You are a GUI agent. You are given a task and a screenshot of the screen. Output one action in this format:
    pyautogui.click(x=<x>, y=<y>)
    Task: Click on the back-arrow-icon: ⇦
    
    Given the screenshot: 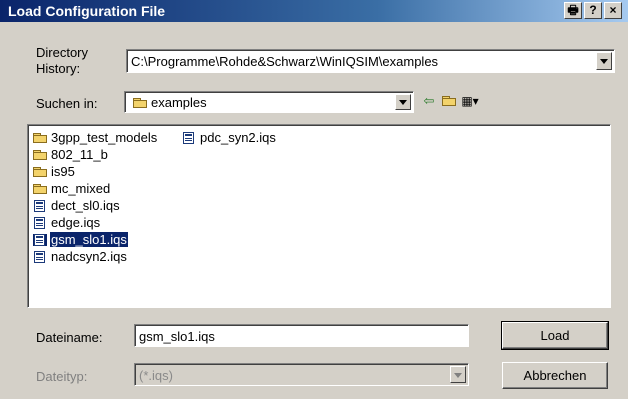 What is the action you would take?
    pyautogui.click(x=429, y=101)
    